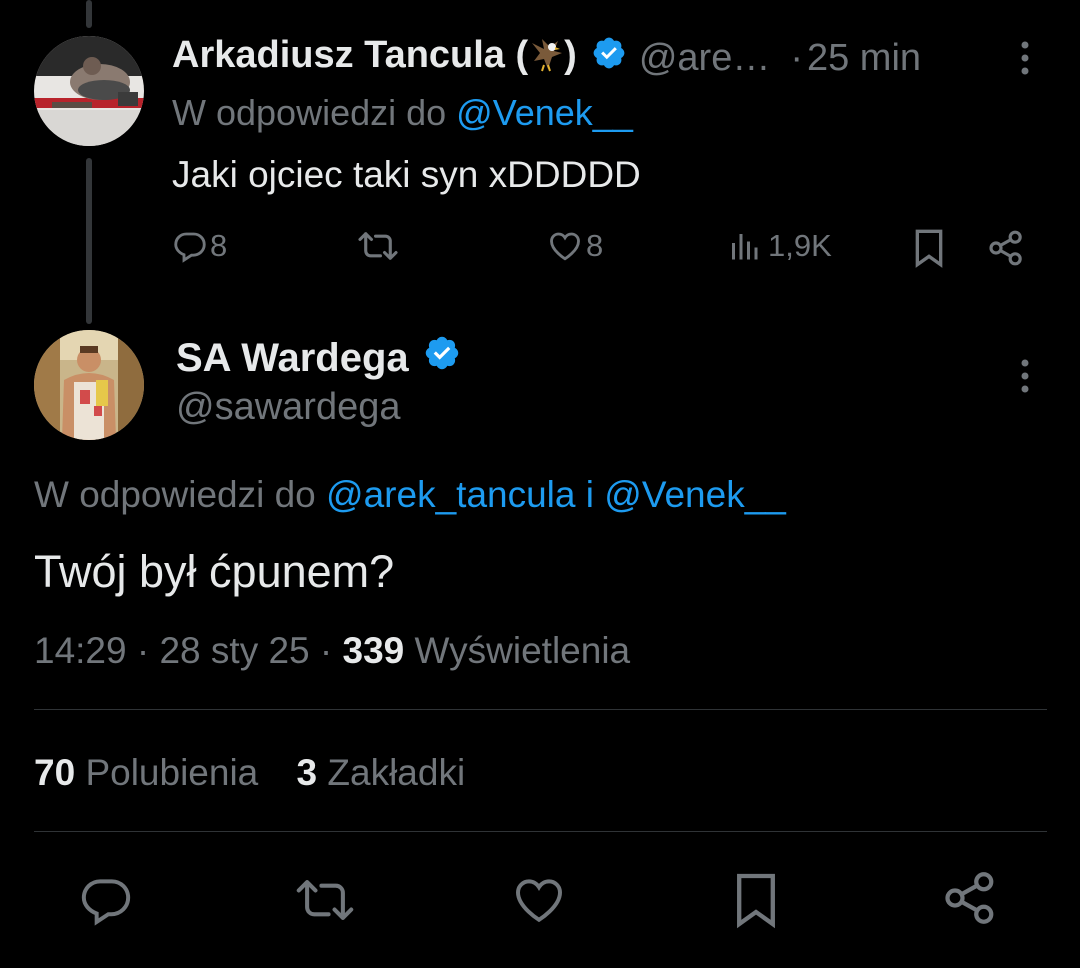 This screenshot has height=968, width=1080. I want to click on reply-button: 8, so click(199, 246).